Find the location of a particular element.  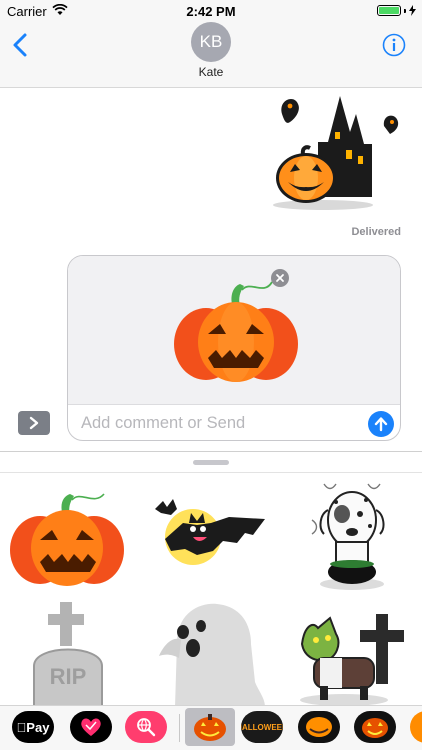

send-arrow-icon is located at coordinates (381, 424).